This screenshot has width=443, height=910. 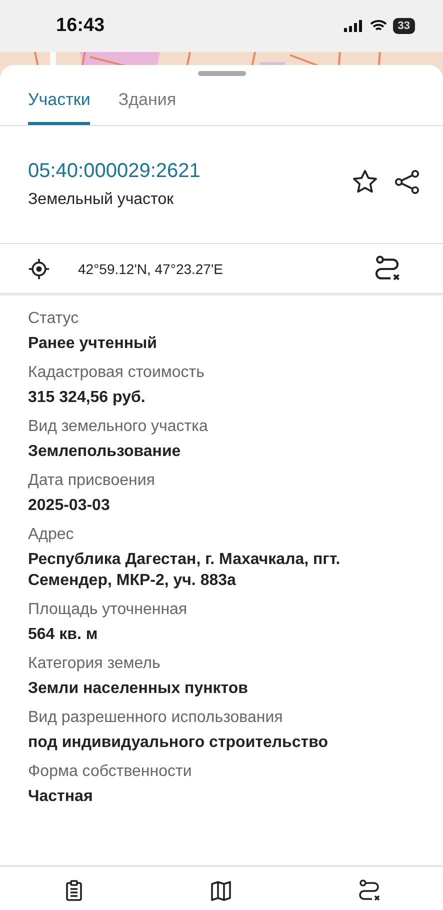 I want to click on cadastral-number: 05:40:000029:2621, so click(x=115, y=171).